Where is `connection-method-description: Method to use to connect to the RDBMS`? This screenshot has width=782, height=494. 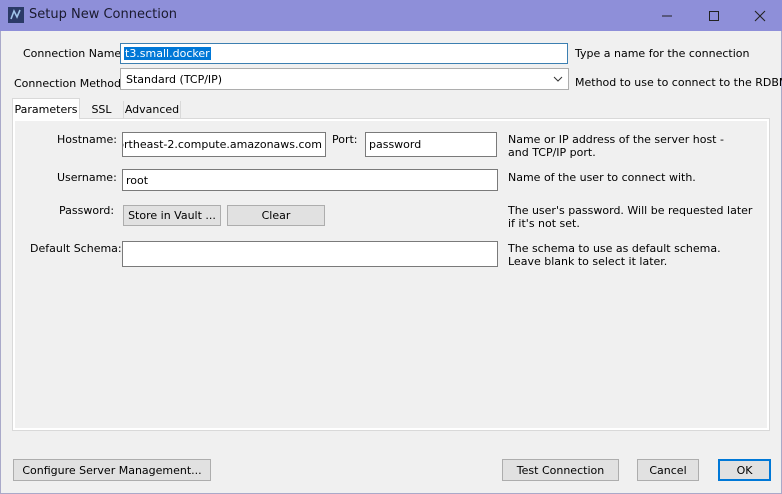
connection-method-description: Method to use to connect to the RDBMS is located at coordinates (678, 82).